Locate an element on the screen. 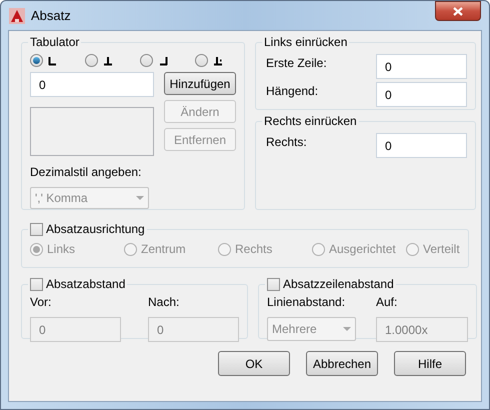 The height and width of the screenshot is (410, 490). checkbox-label: Absatzabstand is located at coordinates (86, 284).